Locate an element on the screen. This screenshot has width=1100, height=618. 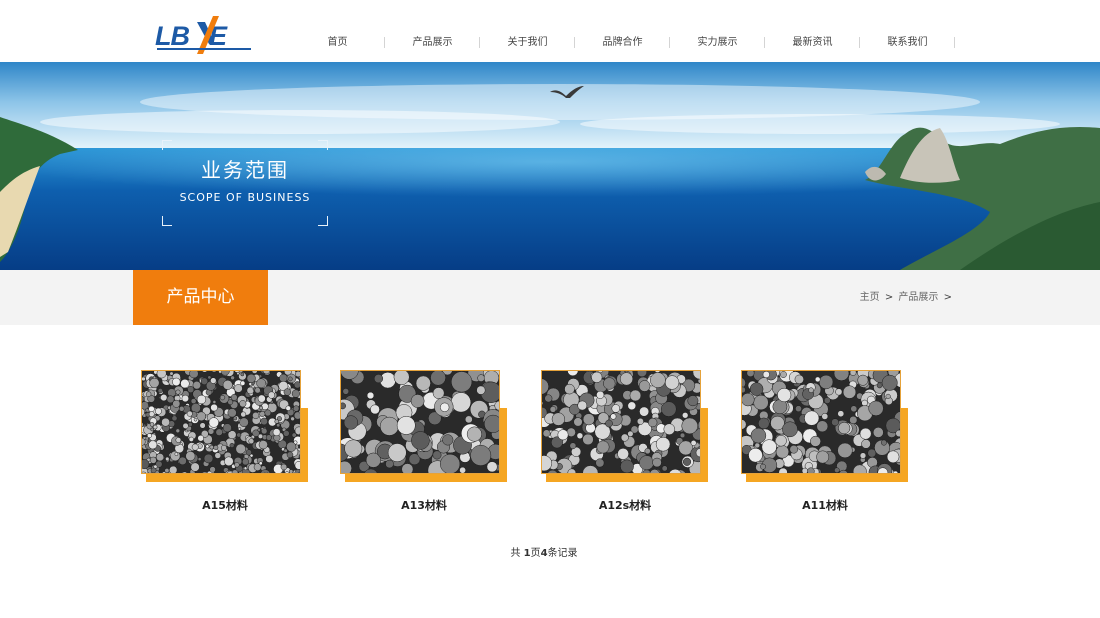
breadcrumb: 主页 > 产品展示 > is located at coordinates (907, 297).